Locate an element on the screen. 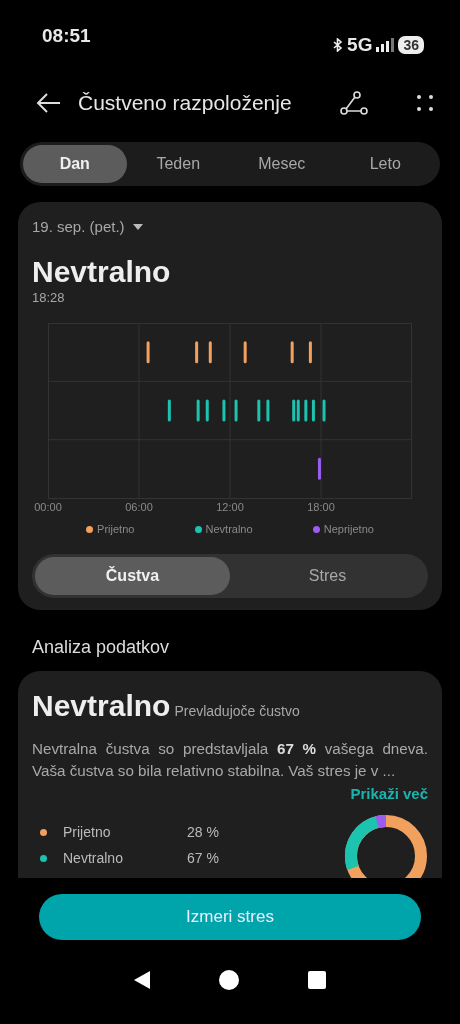 This screenshot has width=460, height=1024. more-icon is located at coordinates (425, 103).